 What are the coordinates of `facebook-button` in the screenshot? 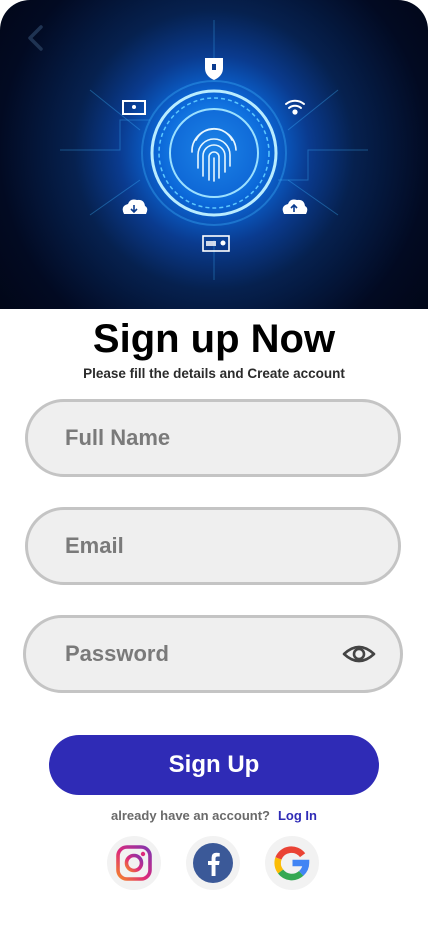 It's located at (213, 863).